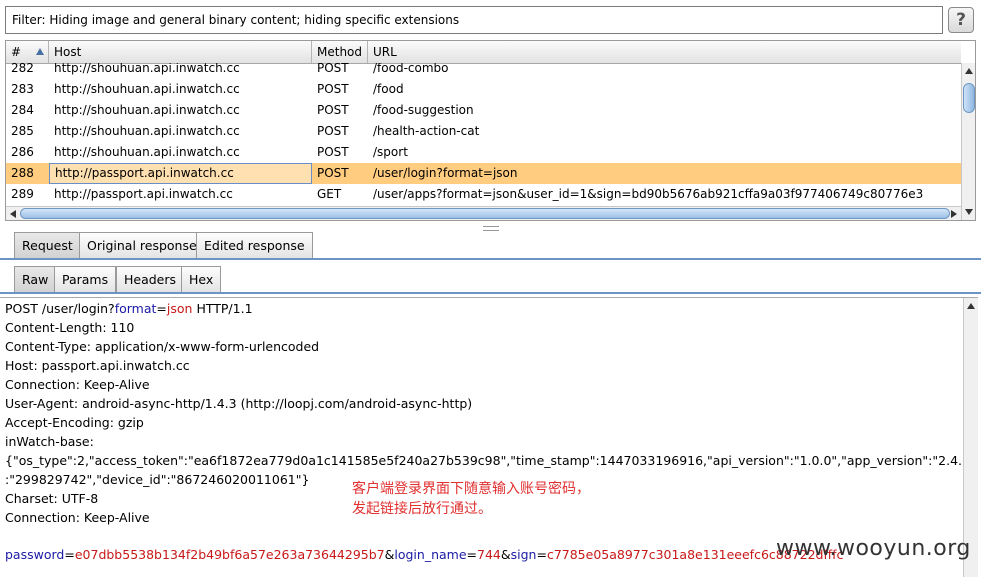  I want to click on row-url: /user/login?format=json, so click(445, 173).